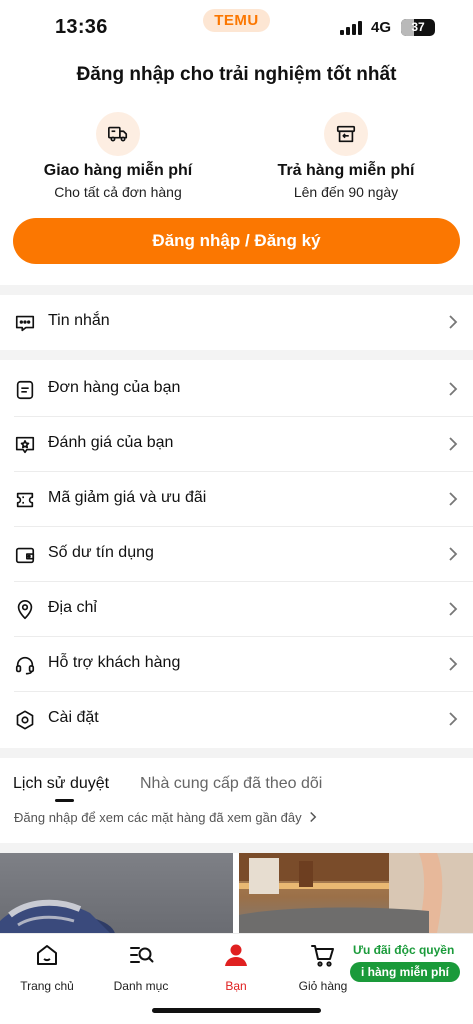 The width and height of the screenshot is (473, 1024). I want to click on location-icon, so click(25, 610).